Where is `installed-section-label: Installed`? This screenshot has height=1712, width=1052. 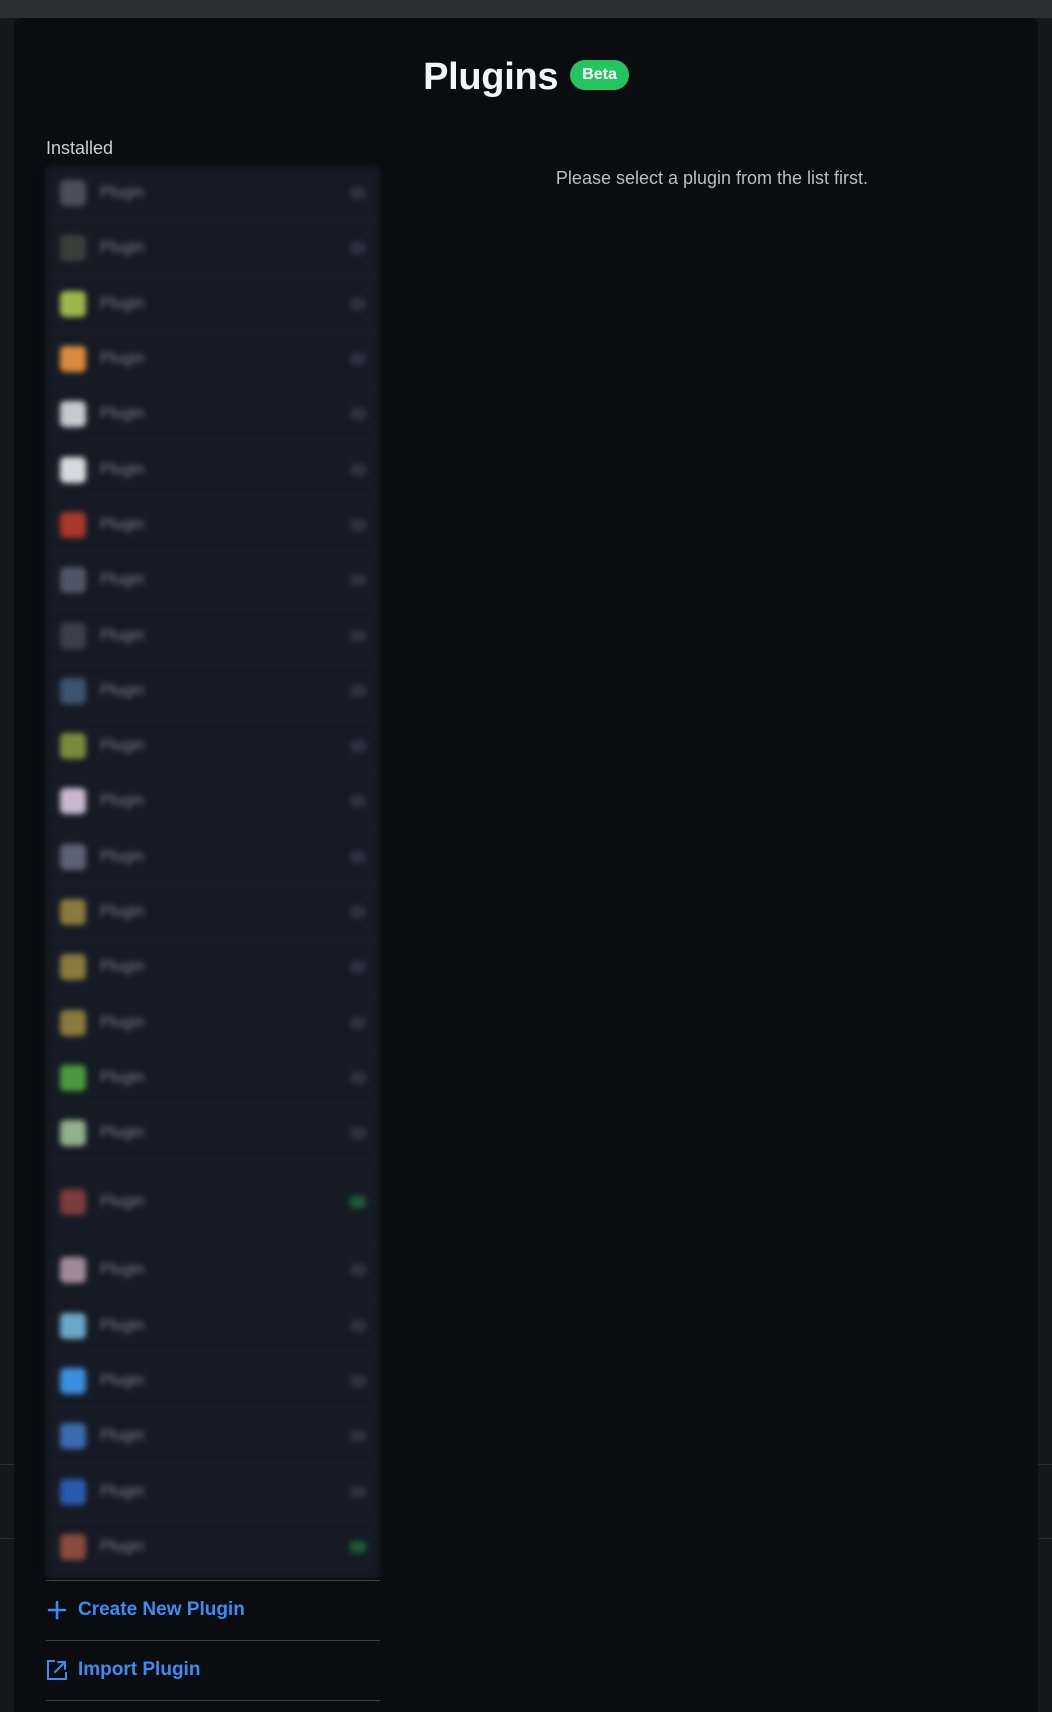
installed-section-label: Installed is located at coordinates (80, 148).